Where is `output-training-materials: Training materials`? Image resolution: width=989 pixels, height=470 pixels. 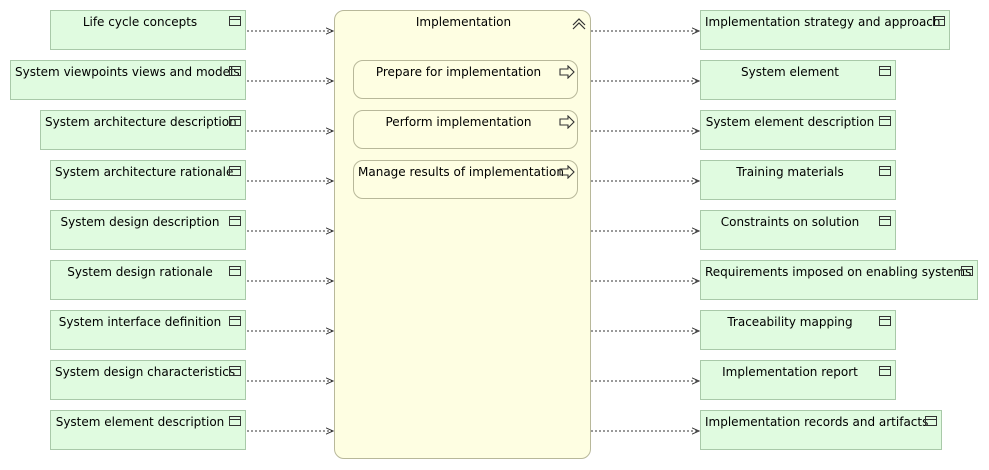
output-training-materials: Training materials is located at coordinates (798, 180).